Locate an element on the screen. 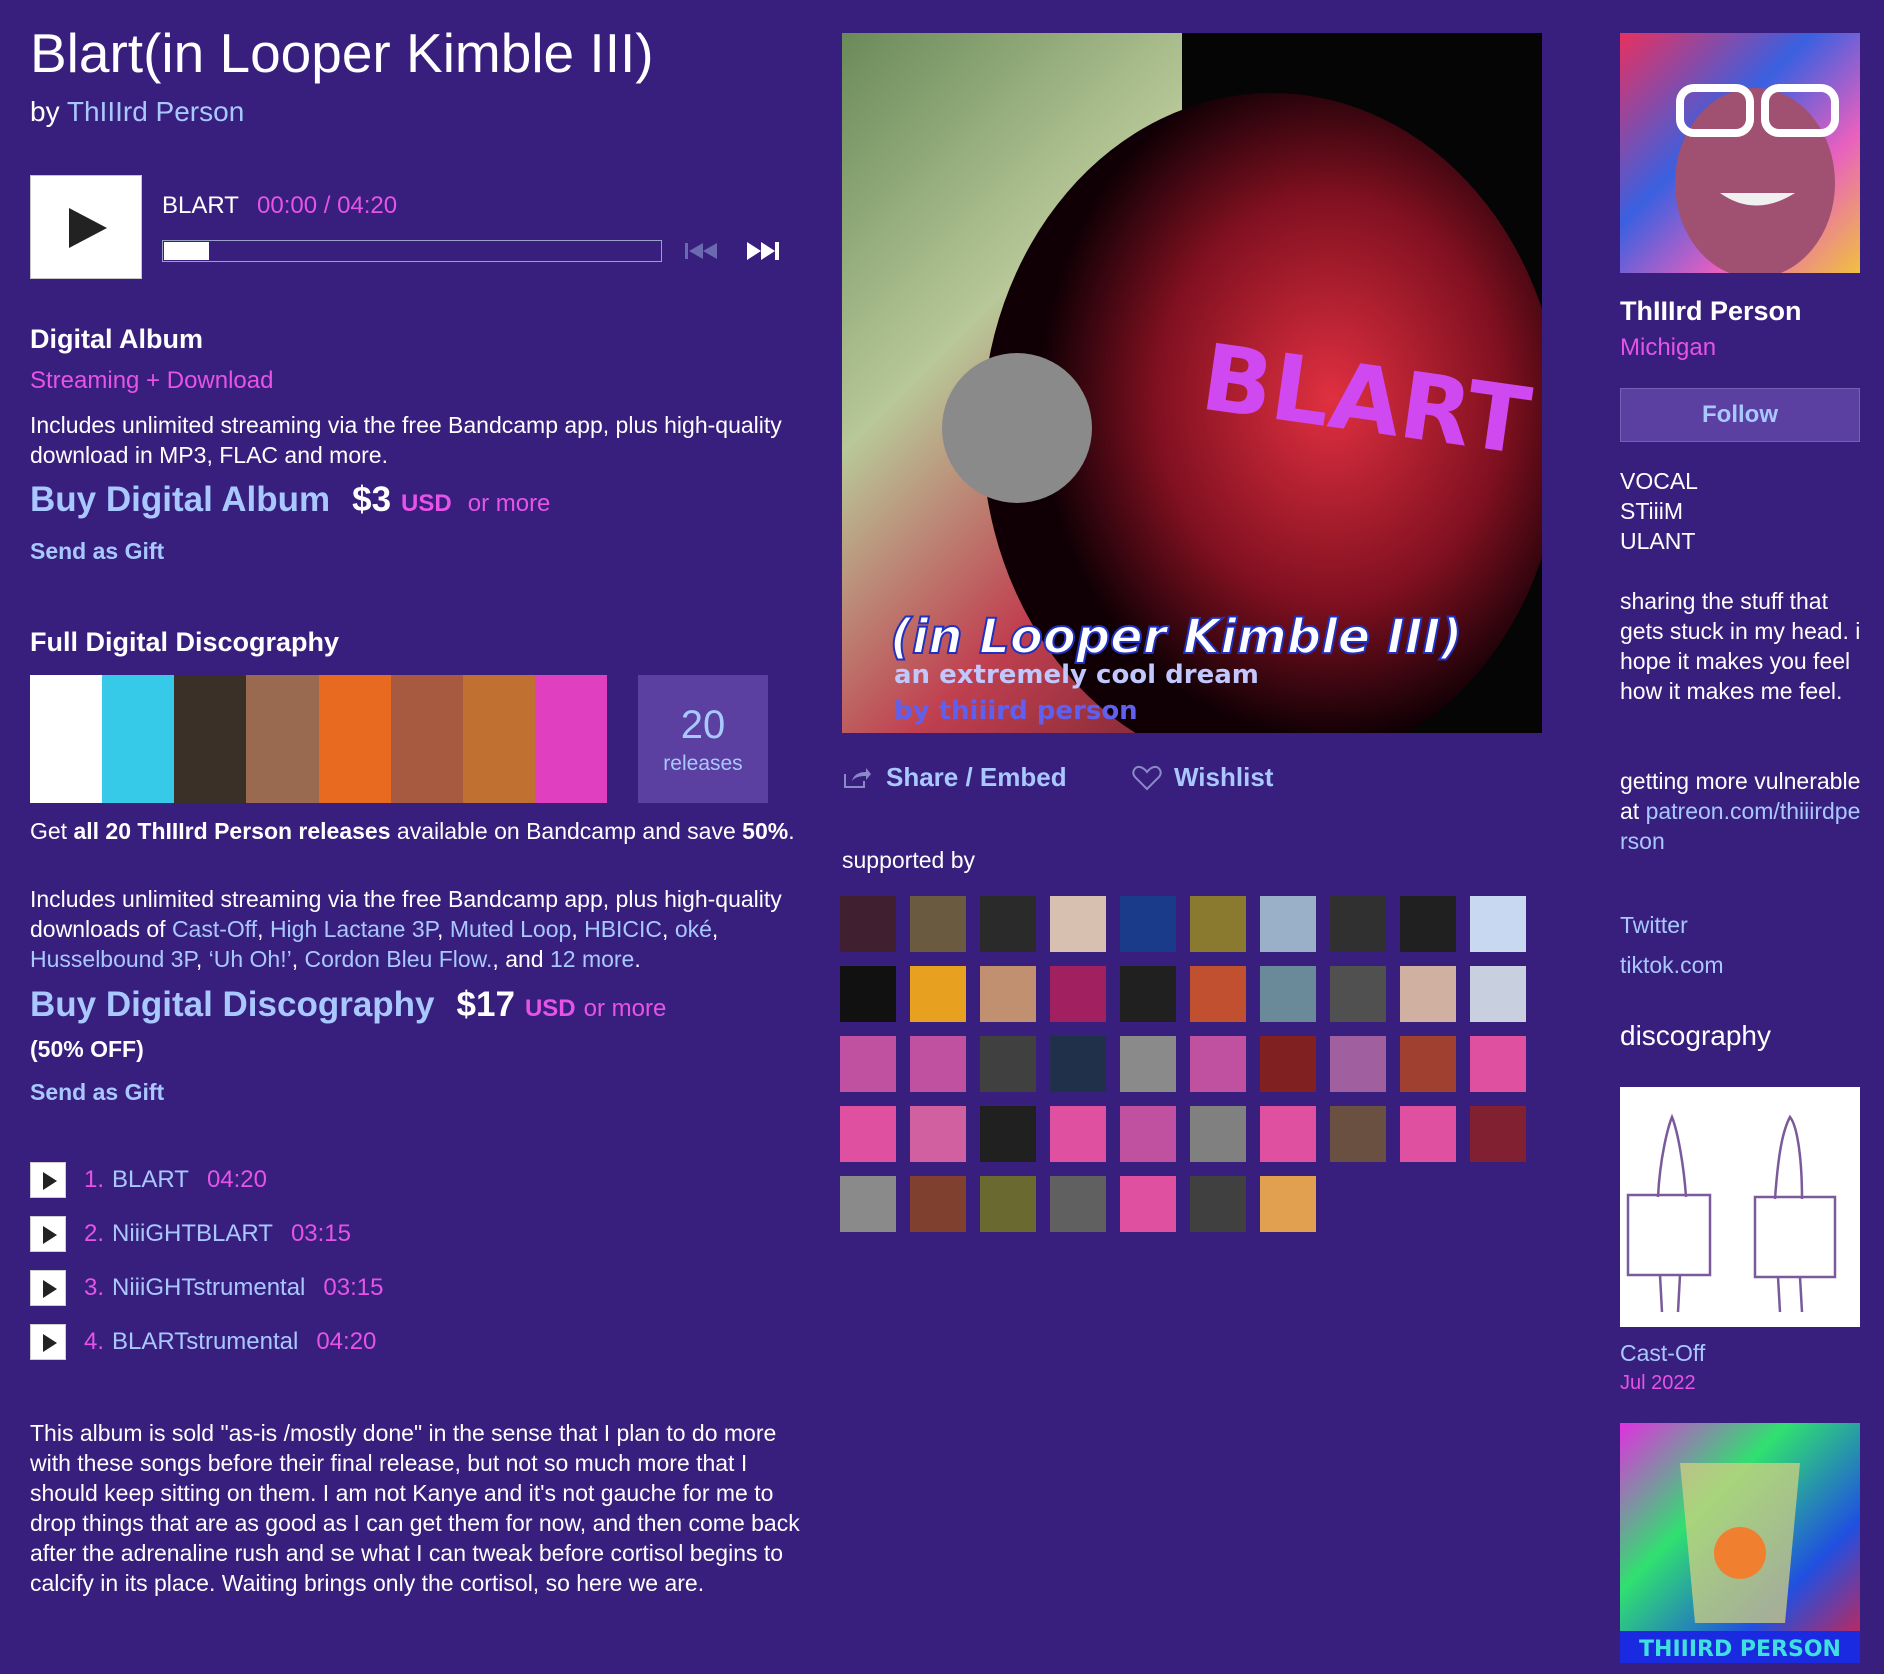 Image resolution: width=1884 pixels, height=1674 pixels. release-link: oké is located at coordinates (693, 929).